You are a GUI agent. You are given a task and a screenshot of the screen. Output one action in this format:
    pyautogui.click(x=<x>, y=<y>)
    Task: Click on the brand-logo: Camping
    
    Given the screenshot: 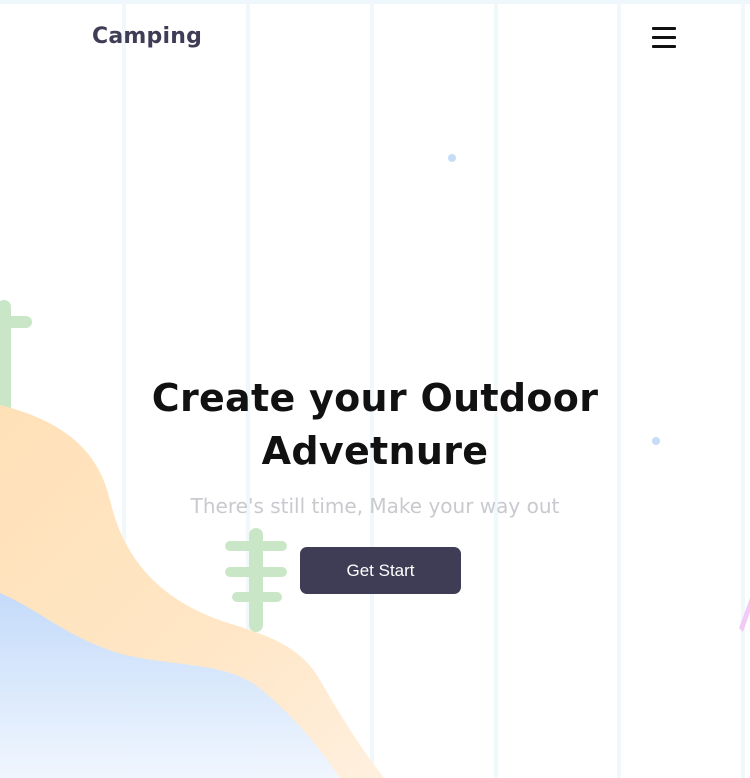 What is the action you would take?
    pyautogui.click(x=147, y=36)
    